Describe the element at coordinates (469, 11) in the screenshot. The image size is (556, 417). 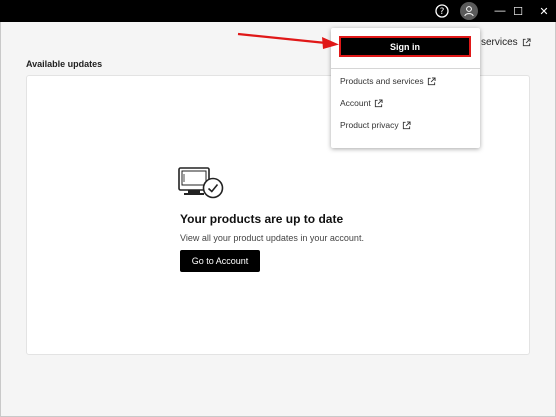
I see `user-avatar-icon` at that location.